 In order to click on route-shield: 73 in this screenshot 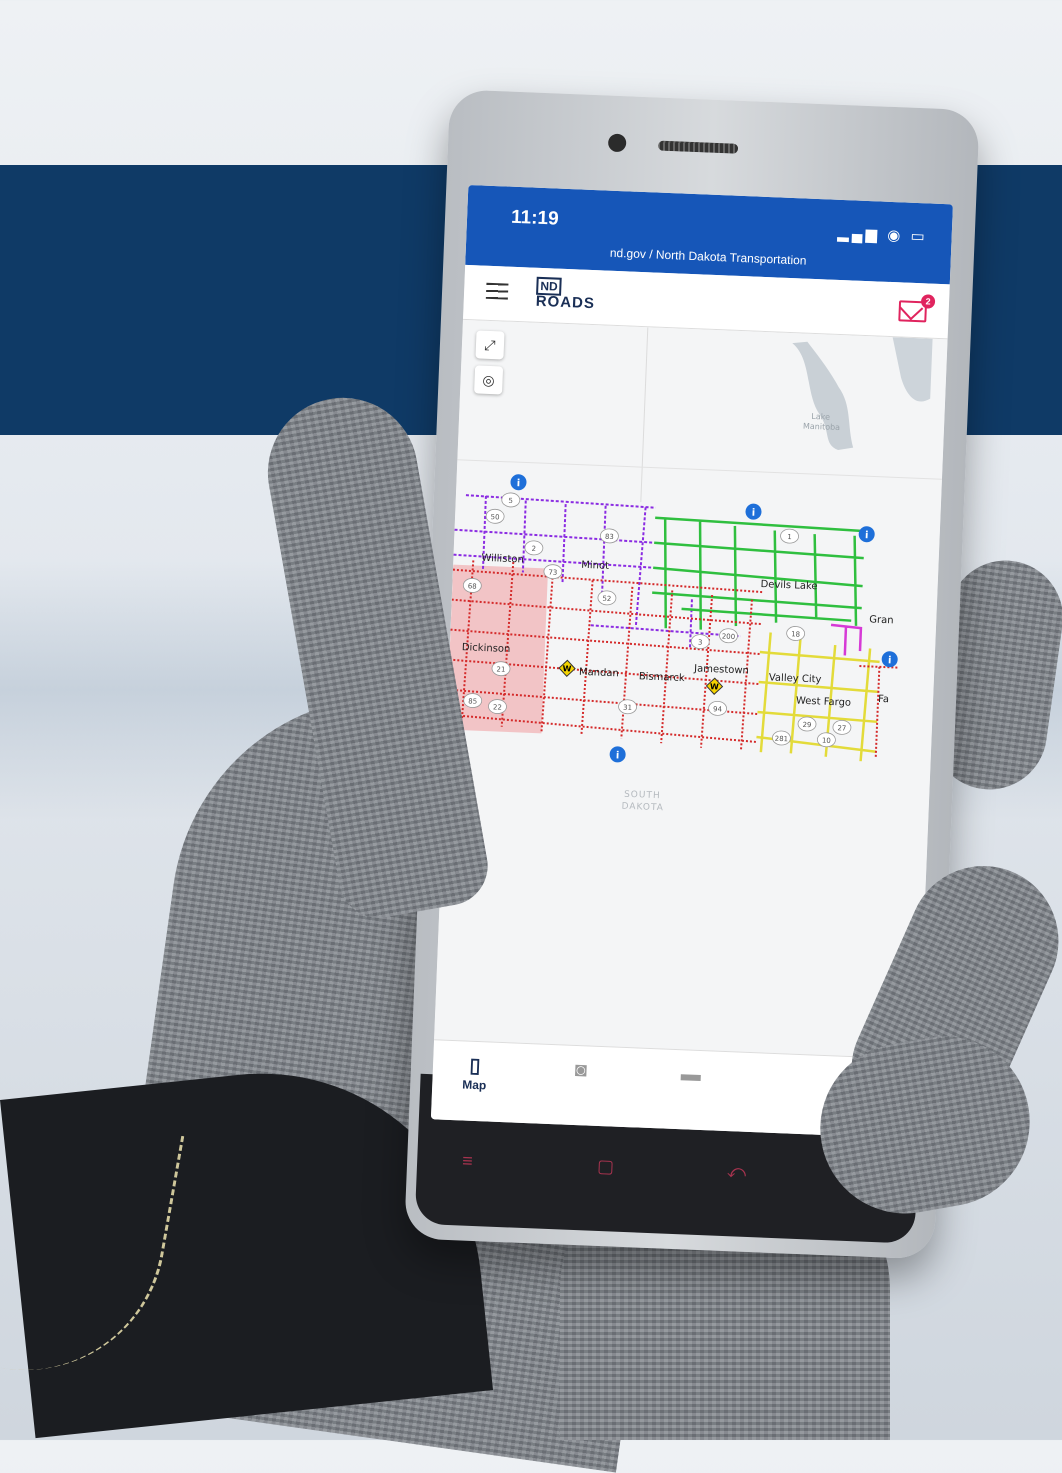, I will do `click(553, 572)`.